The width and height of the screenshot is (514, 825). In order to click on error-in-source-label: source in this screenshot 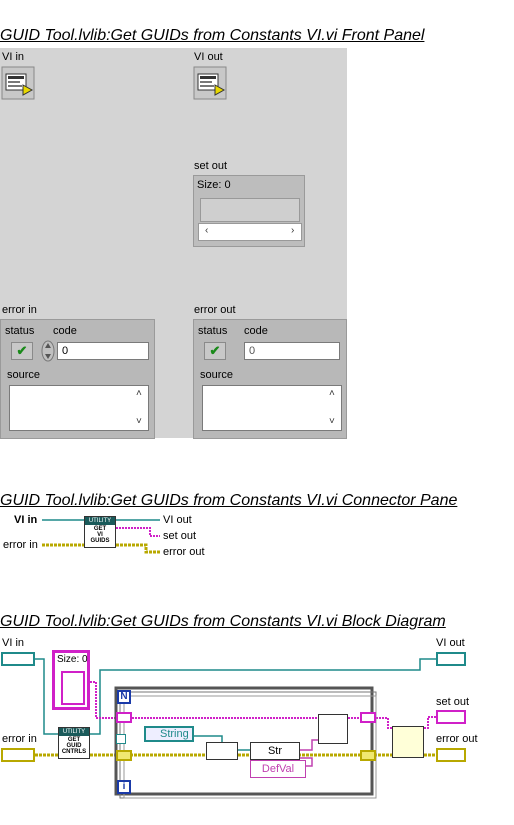, I will do `click(24, 375)`.